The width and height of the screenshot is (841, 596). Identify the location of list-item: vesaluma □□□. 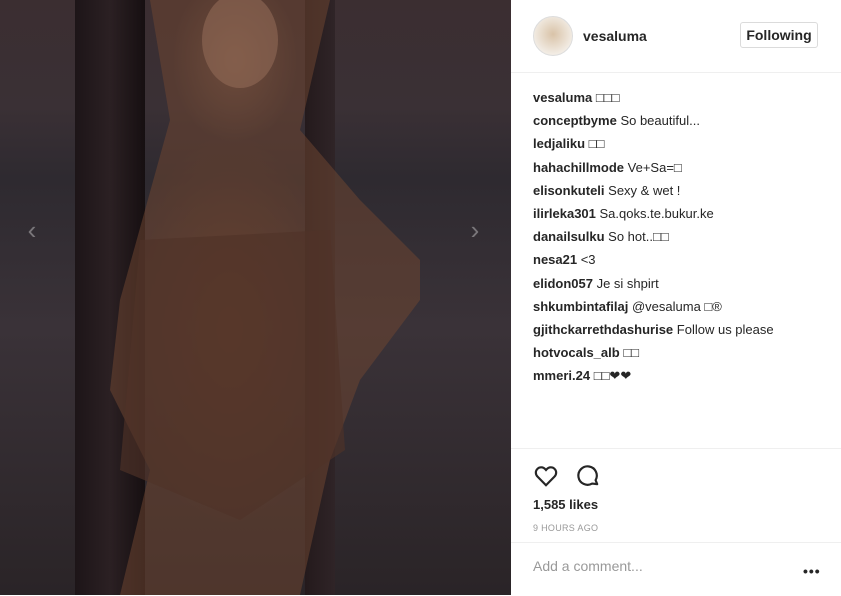
(683, 97).